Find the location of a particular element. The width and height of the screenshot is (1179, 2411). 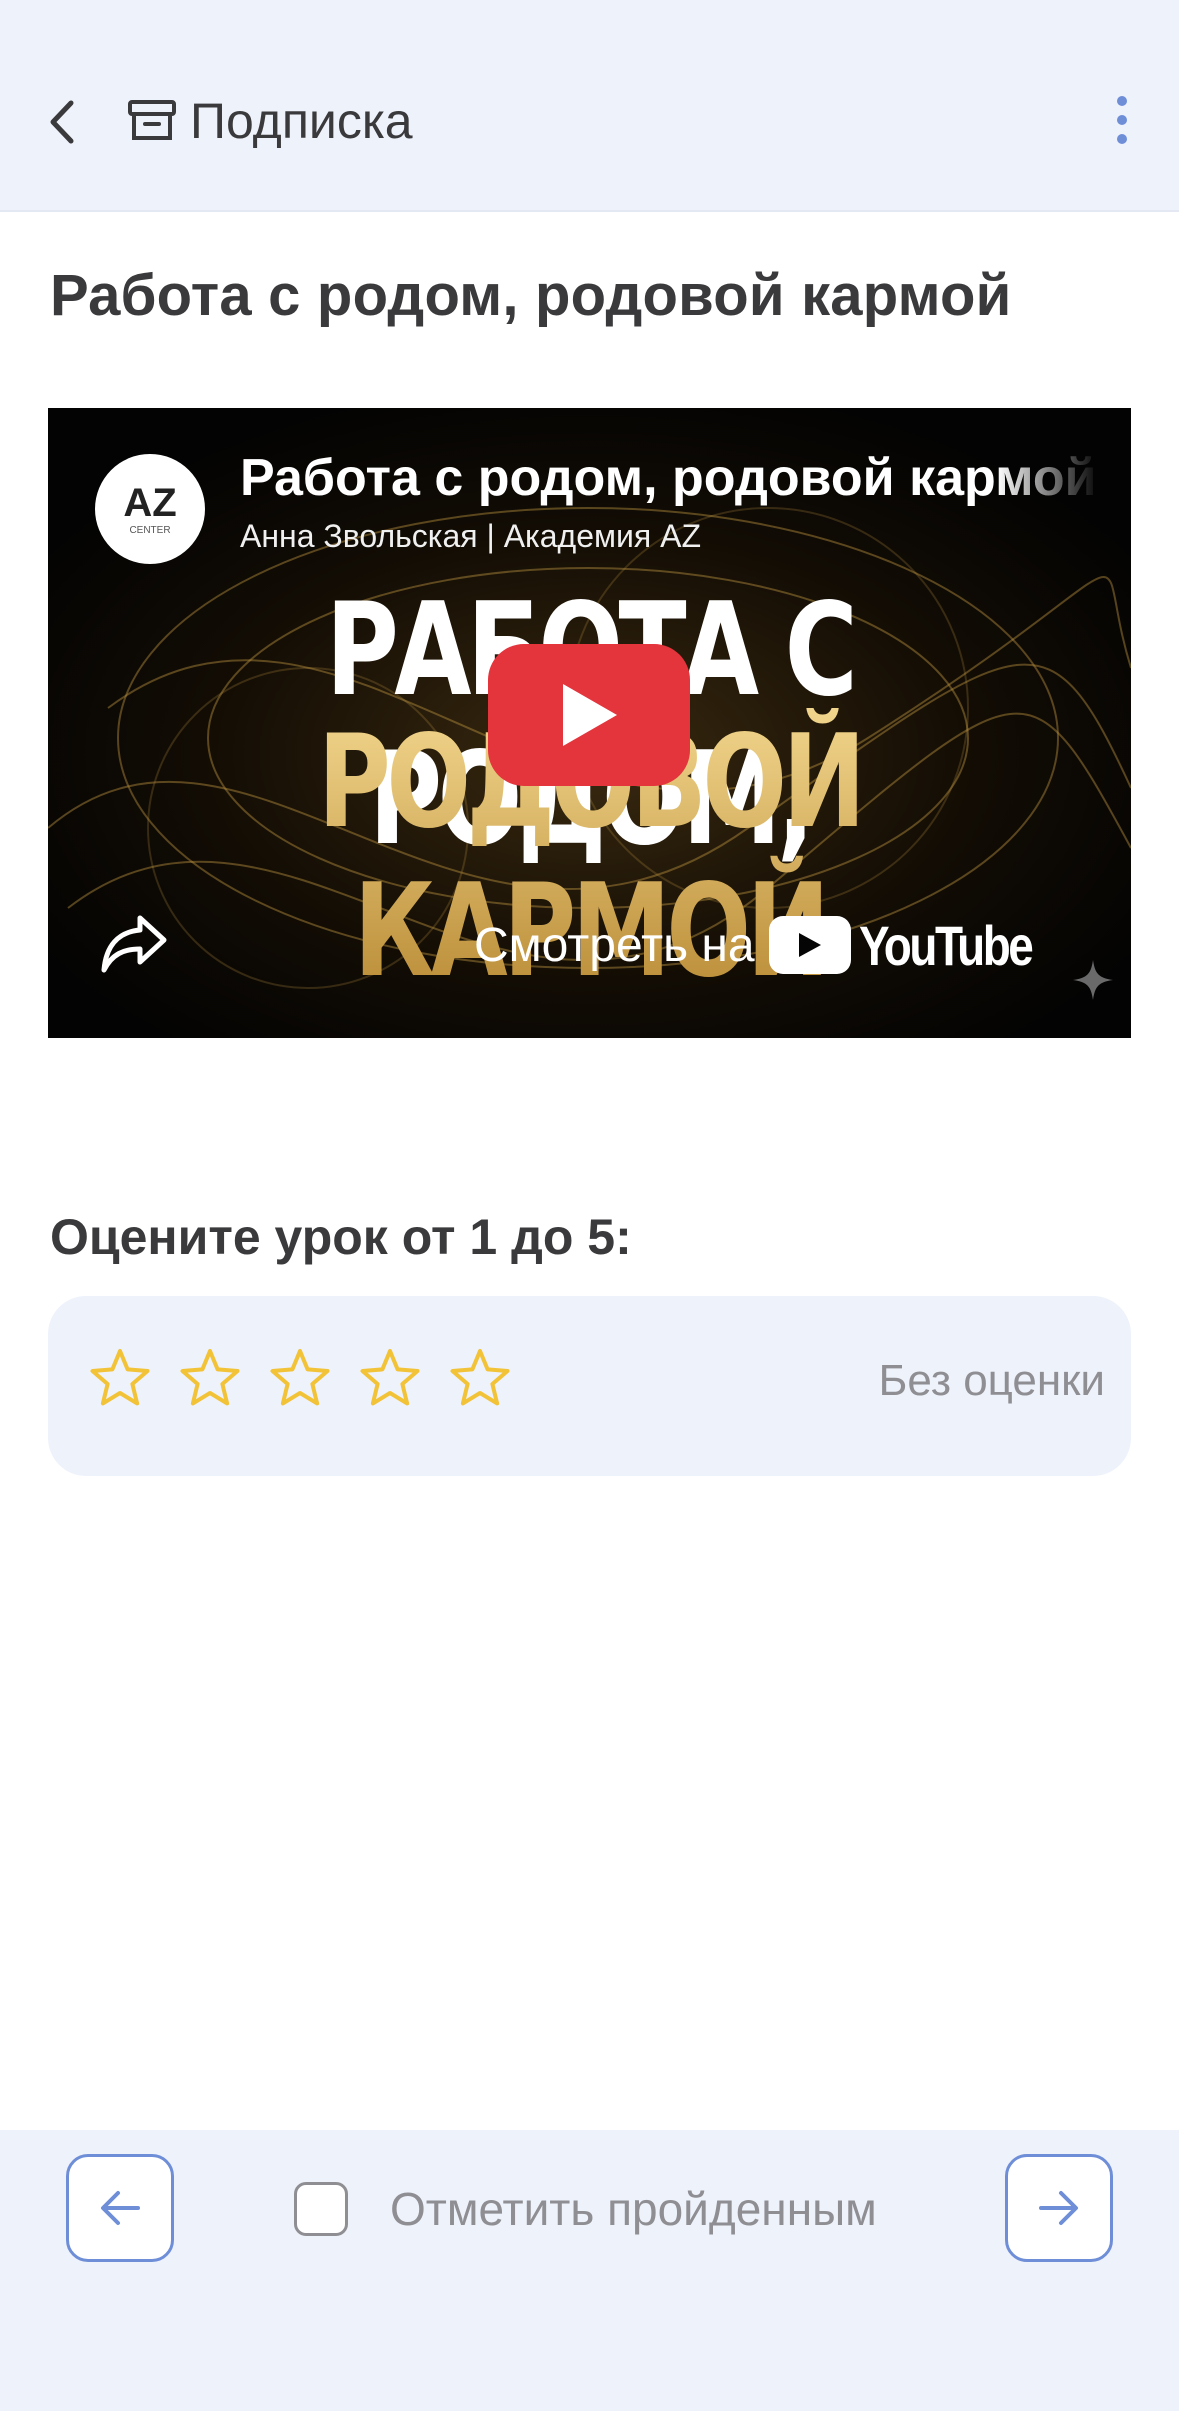

star-4-icon is located at coordinates (390, 1378).